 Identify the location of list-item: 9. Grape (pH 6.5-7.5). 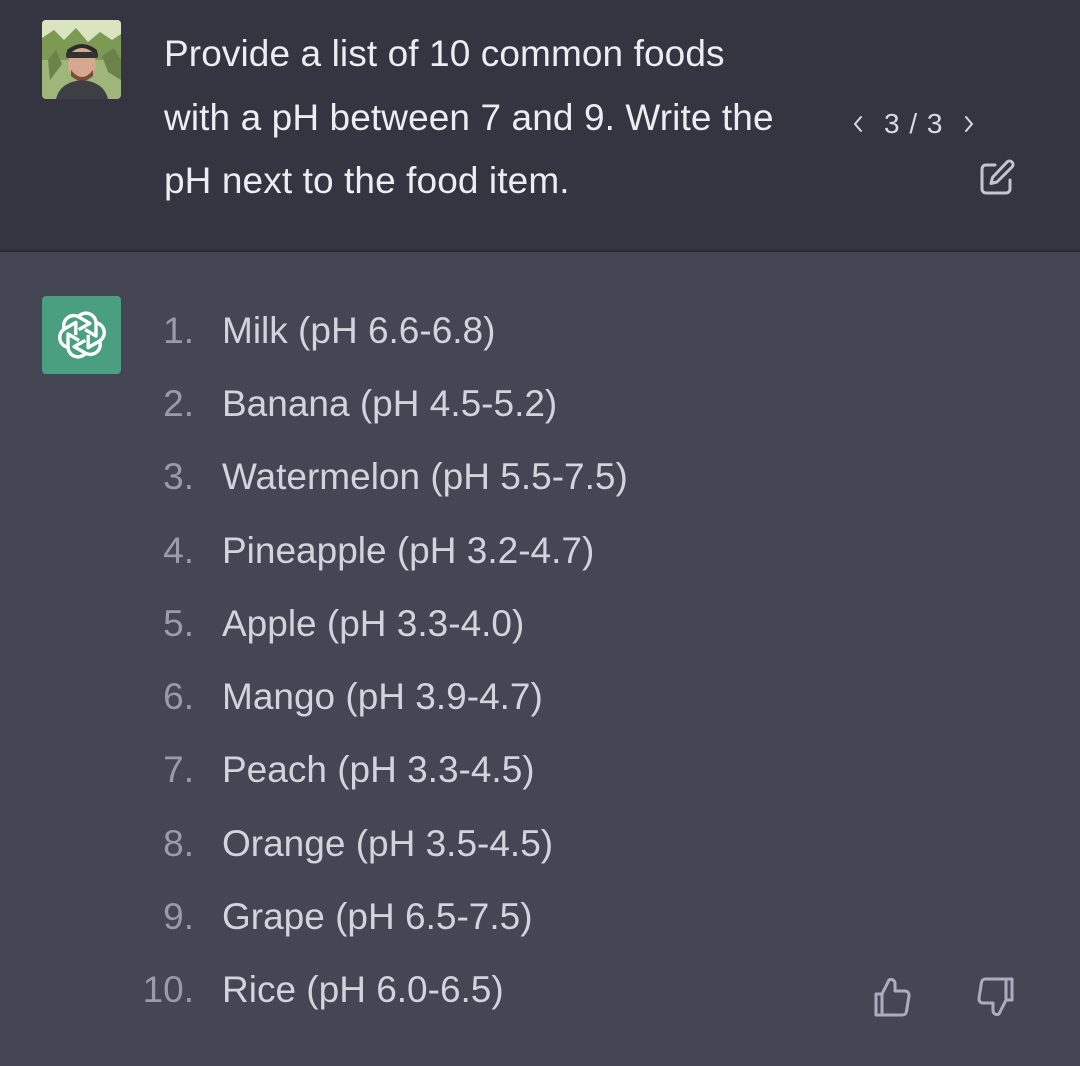
(540, 916).